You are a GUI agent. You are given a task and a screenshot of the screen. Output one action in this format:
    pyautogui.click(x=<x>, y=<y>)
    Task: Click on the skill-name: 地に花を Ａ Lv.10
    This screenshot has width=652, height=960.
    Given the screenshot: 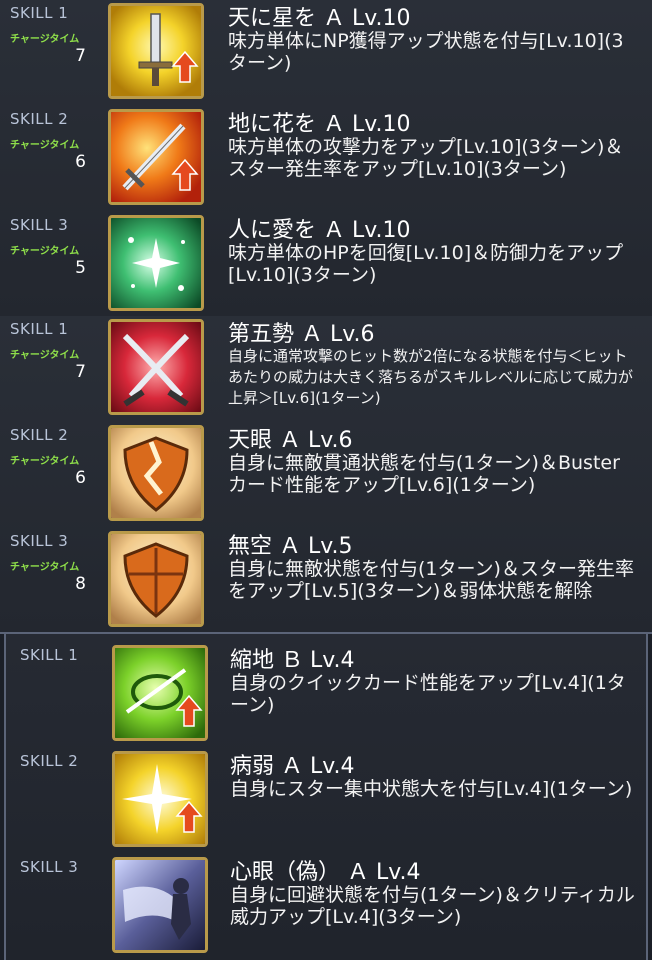 What is the action you would take?
    pyautogui.click(x=319, y=124)
    